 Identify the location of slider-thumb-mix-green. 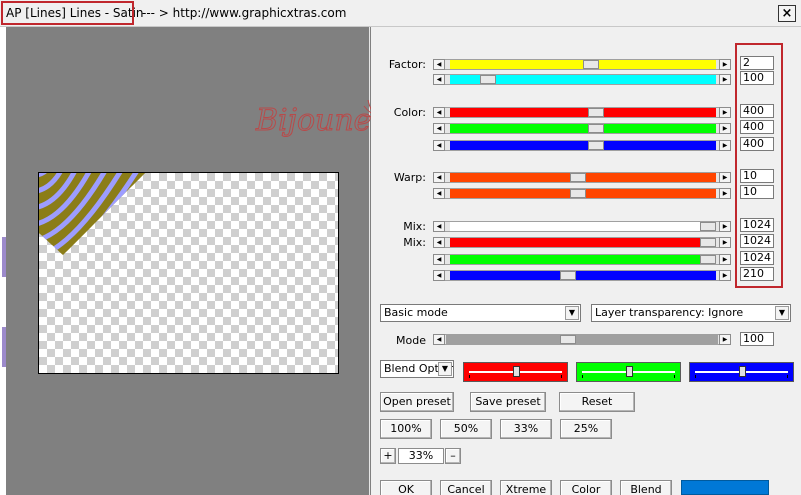
(708, 259).